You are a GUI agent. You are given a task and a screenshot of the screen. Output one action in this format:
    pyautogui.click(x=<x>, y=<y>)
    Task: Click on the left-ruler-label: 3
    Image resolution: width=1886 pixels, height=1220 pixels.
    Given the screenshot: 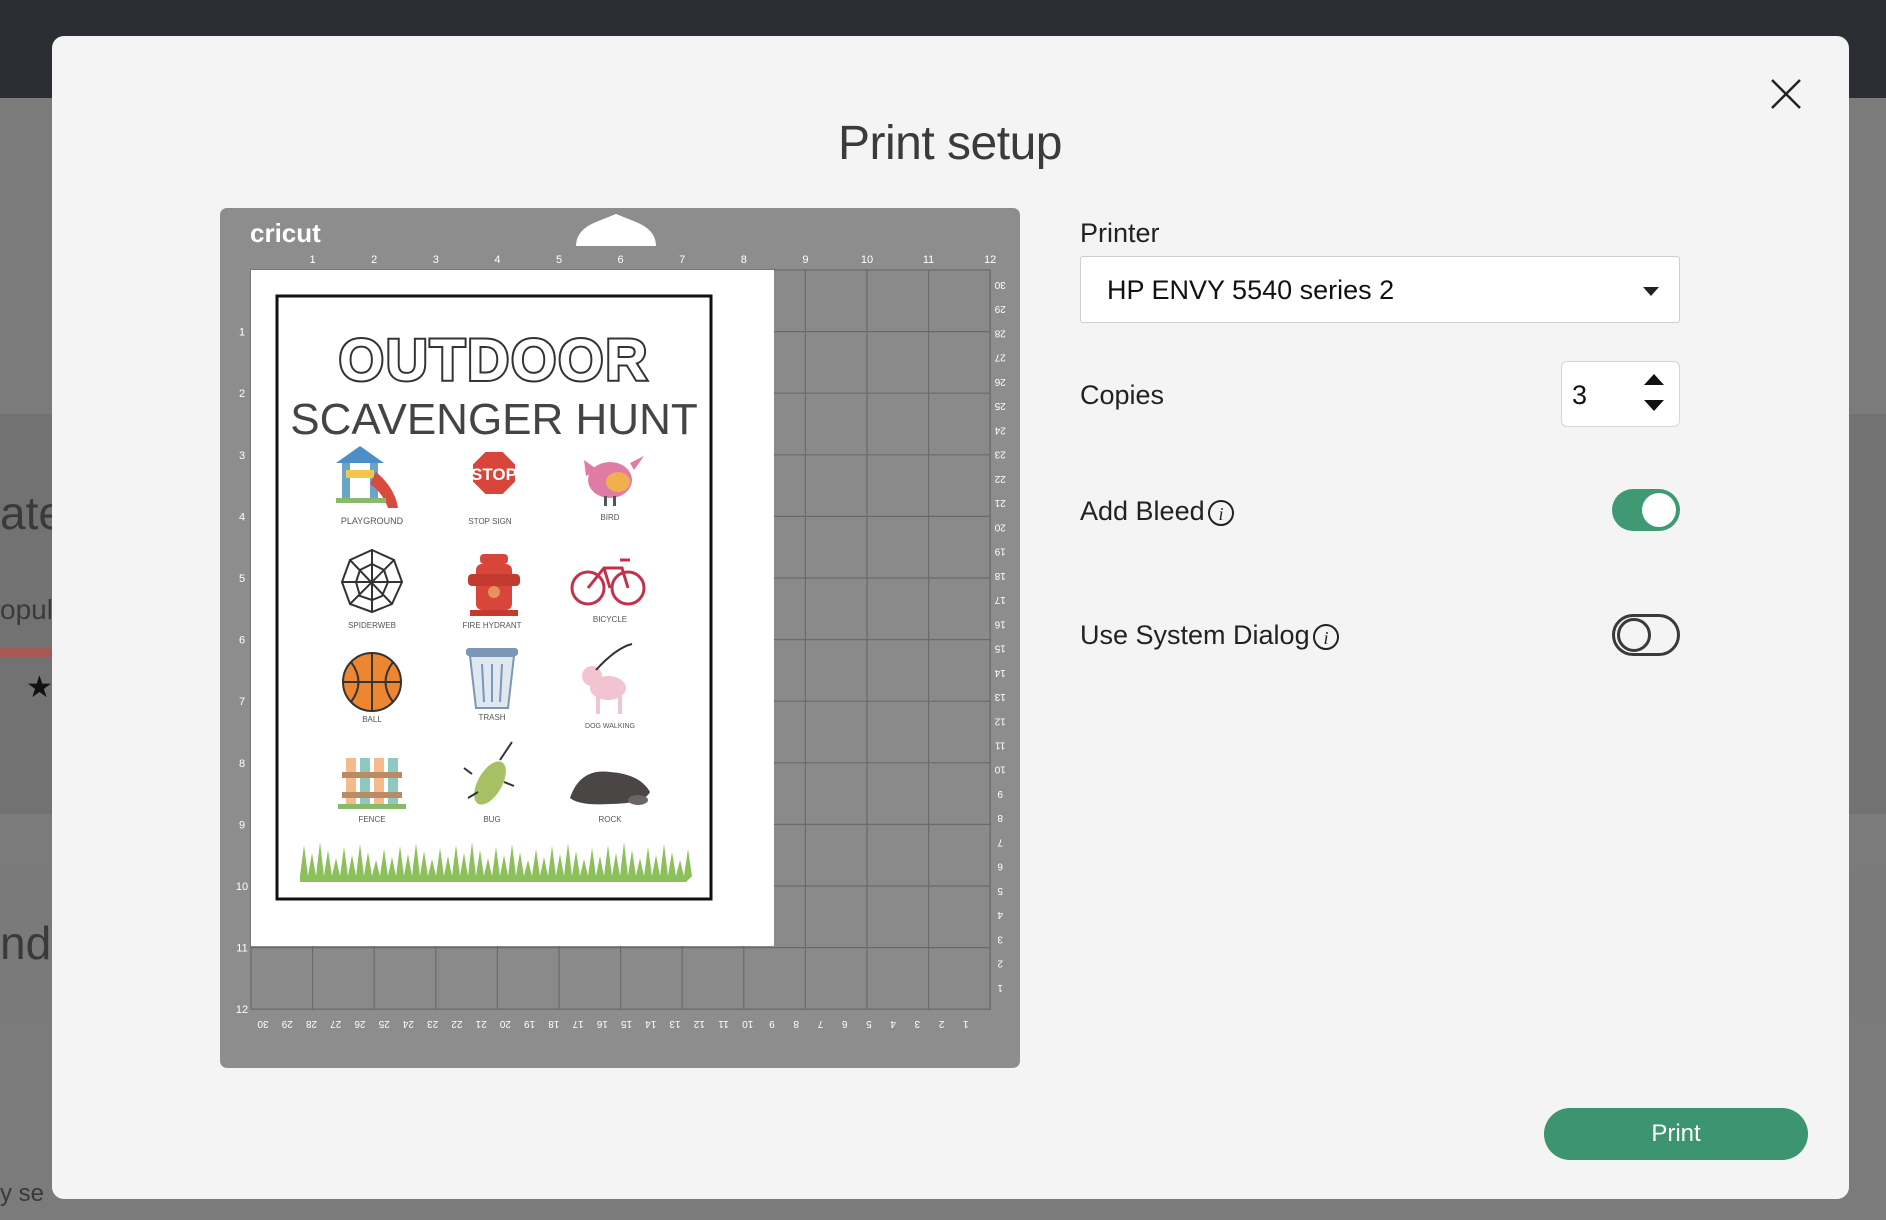 What is the action you would take?
    pyautogui.click(x=242, y=456)
    